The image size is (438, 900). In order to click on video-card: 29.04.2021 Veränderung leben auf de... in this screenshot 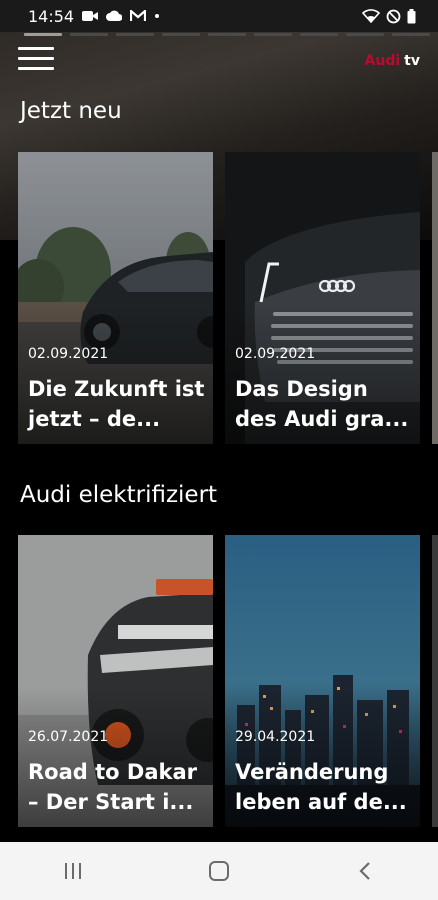, I will do `click(322, 681)`.